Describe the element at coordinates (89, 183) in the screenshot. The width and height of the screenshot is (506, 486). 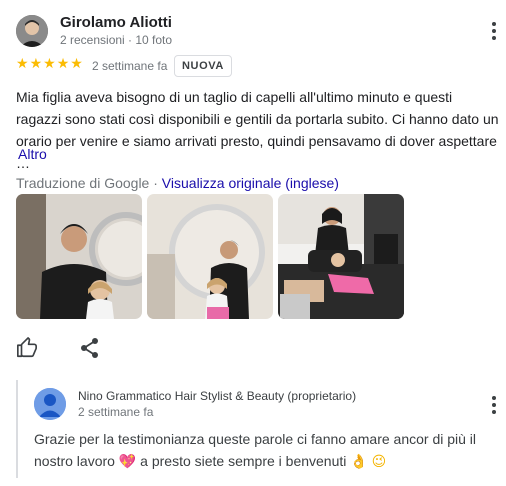
I see `translation-label: Traduzione di Google ·` at that location.